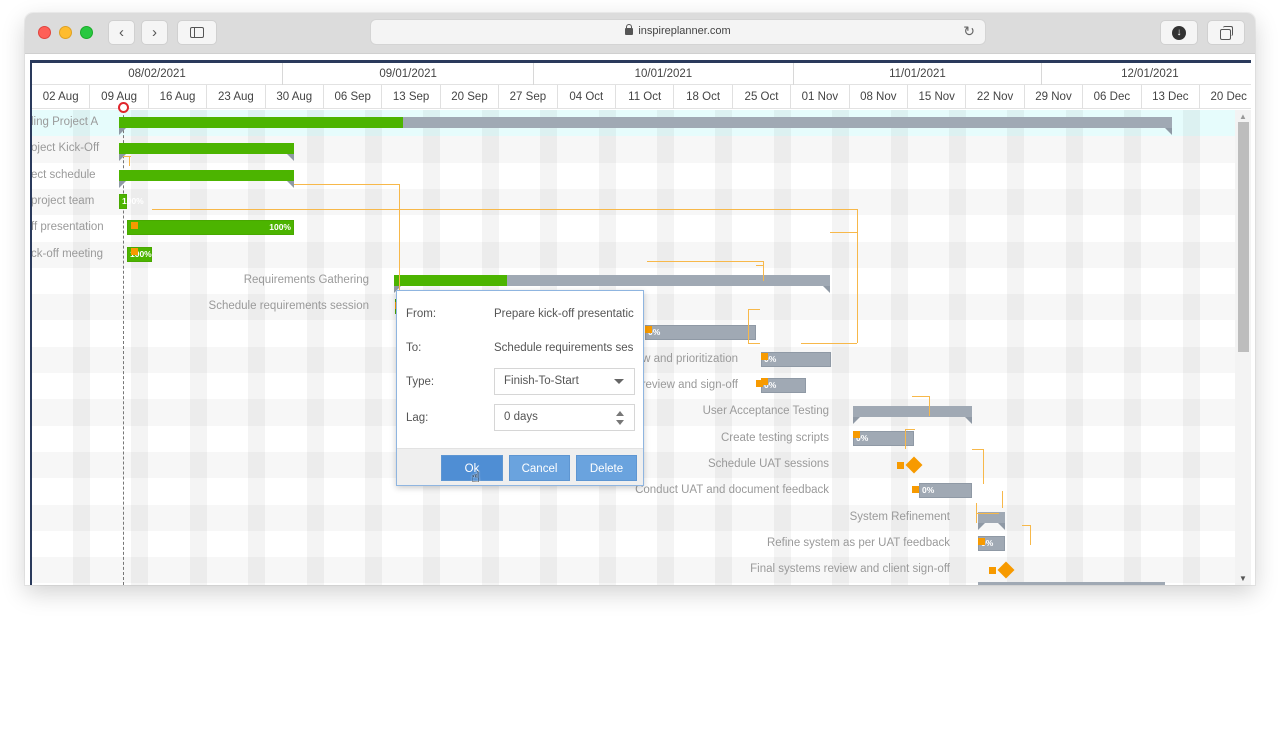  I want to click on task-label: oject Kick-Off, so click(65, 148).